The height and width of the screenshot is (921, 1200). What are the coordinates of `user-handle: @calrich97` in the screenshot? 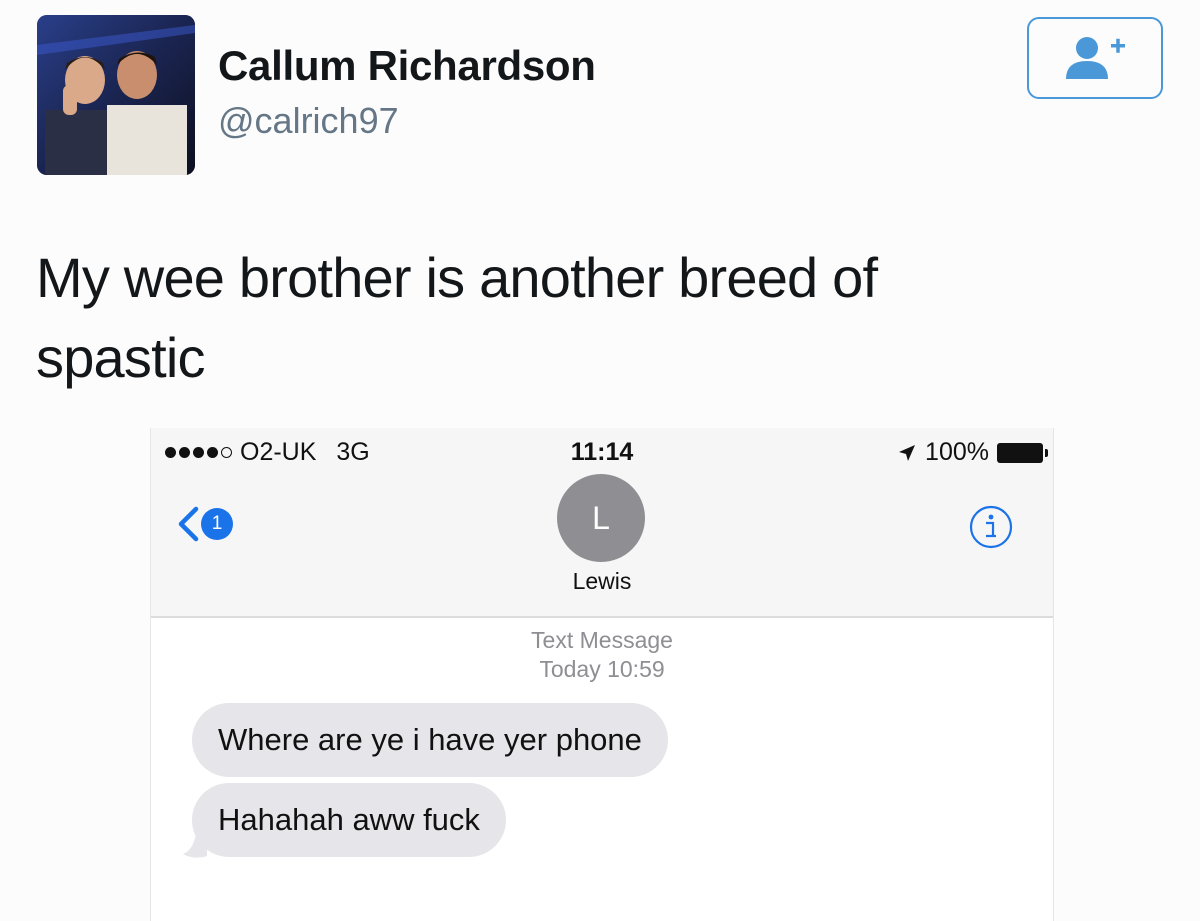 It's located at (308, 121).